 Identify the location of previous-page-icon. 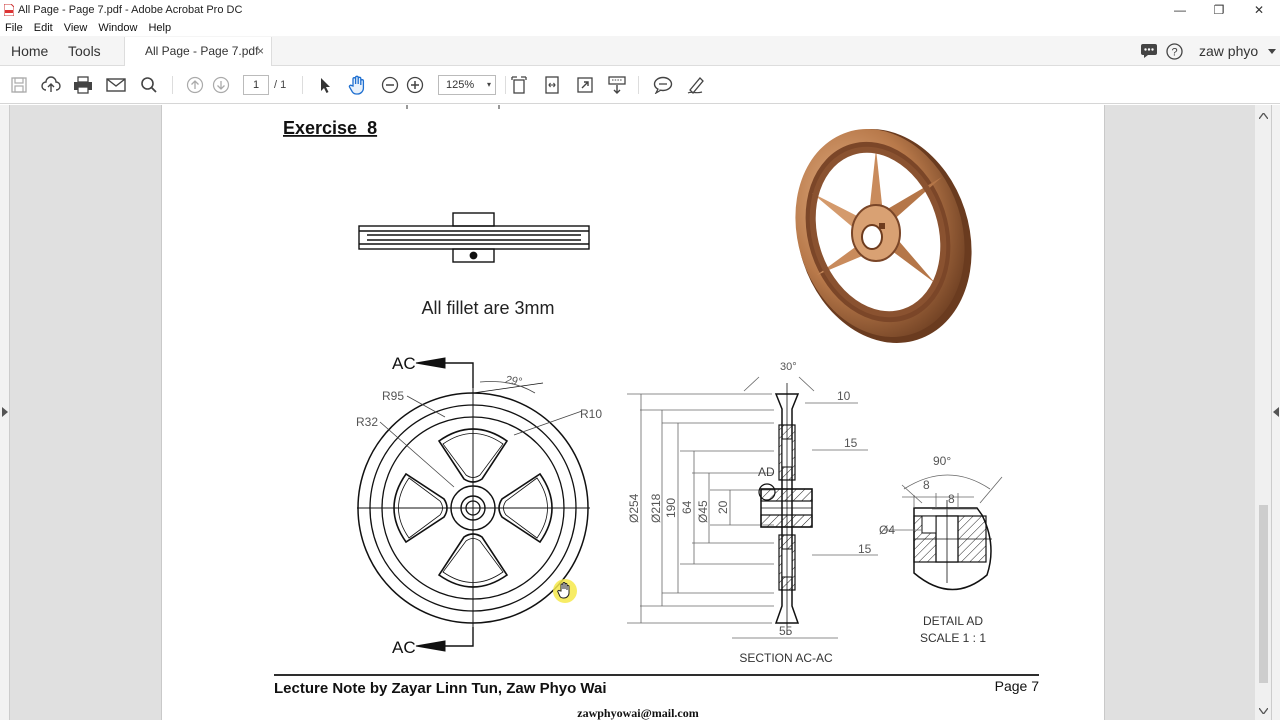
(195, 85).